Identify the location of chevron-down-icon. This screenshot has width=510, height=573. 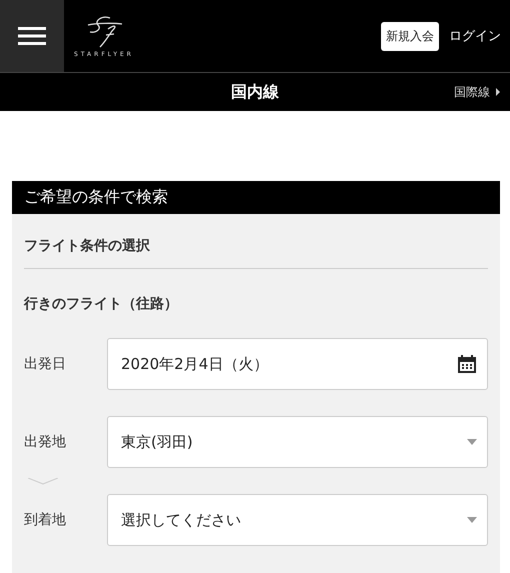
(43, 481).